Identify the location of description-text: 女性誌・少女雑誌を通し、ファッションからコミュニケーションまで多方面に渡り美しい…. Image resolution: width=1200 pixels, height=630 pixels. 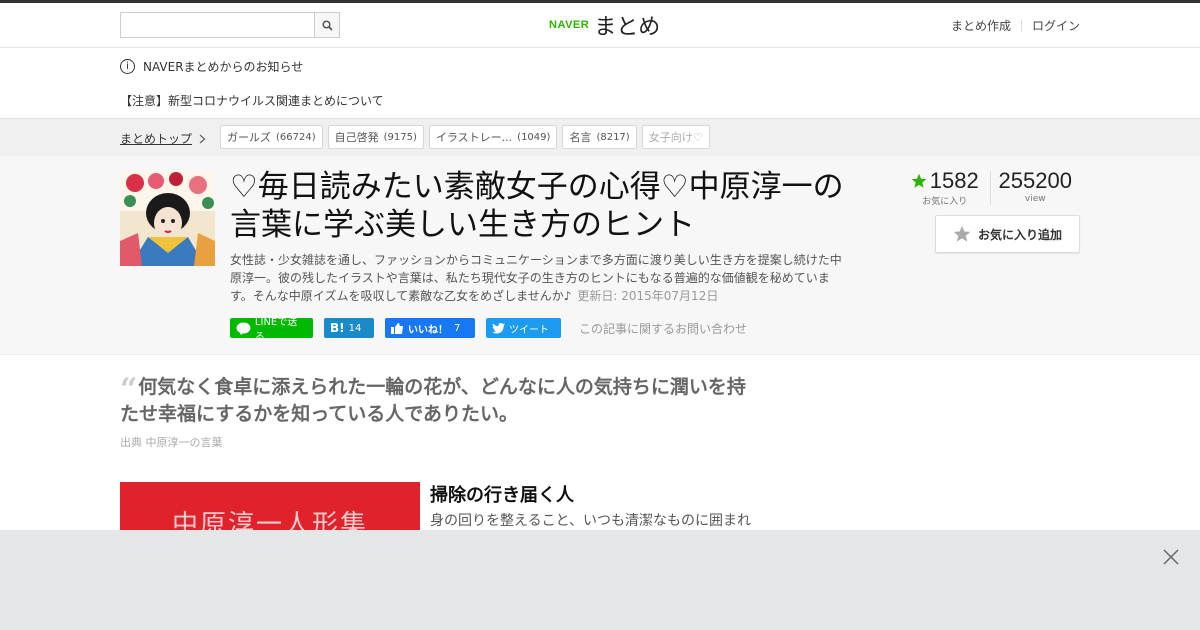
(536, 278).